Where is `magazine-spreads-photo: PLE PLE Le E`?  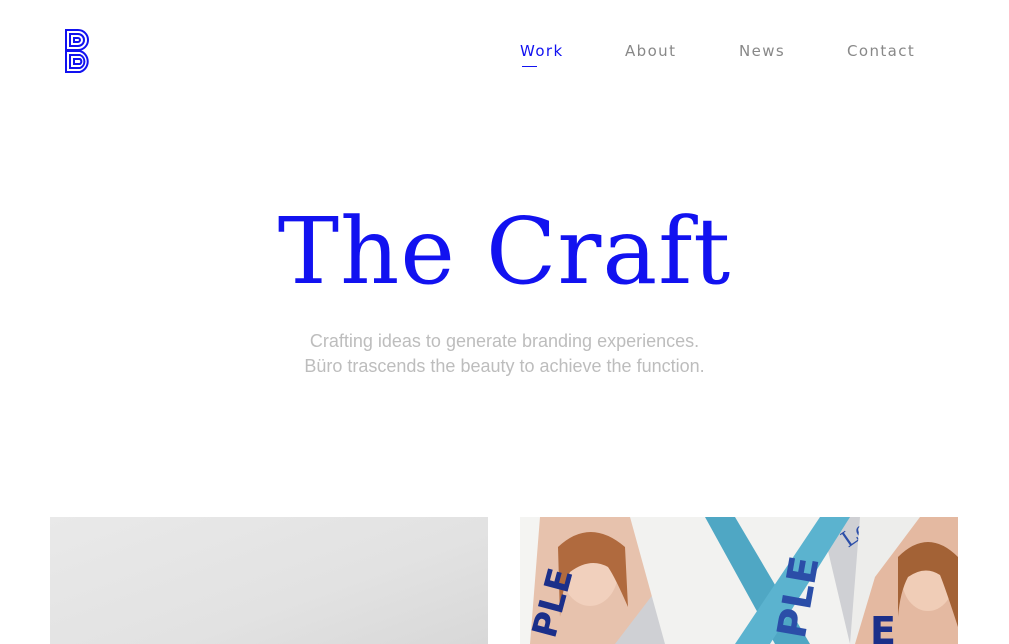
magazine-spreads-photo: PLE PLE Le E is located at coordinates (739, 580).